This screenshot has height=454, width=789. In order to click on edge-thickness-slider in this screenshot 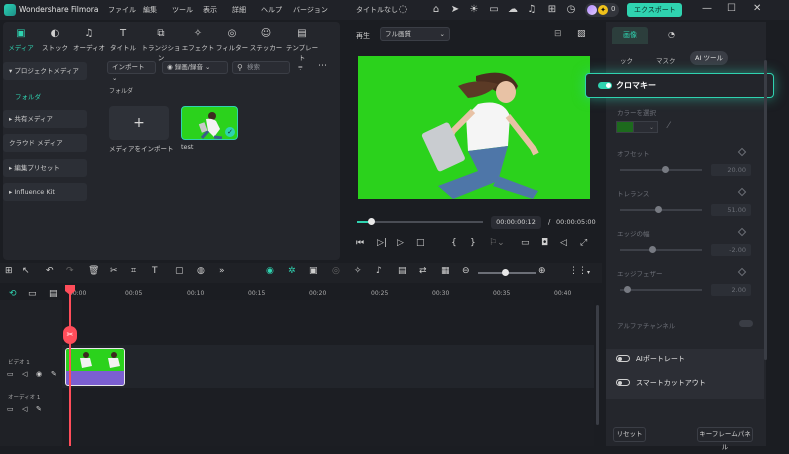, I will do `click(661, 250)`.